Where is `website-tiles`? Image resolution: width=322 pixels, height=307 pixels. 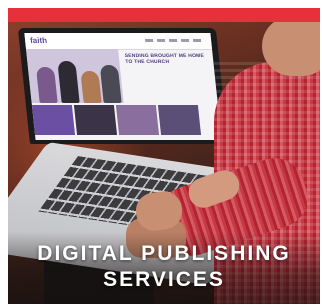
website-tiles is located at coordinates (126, 120).